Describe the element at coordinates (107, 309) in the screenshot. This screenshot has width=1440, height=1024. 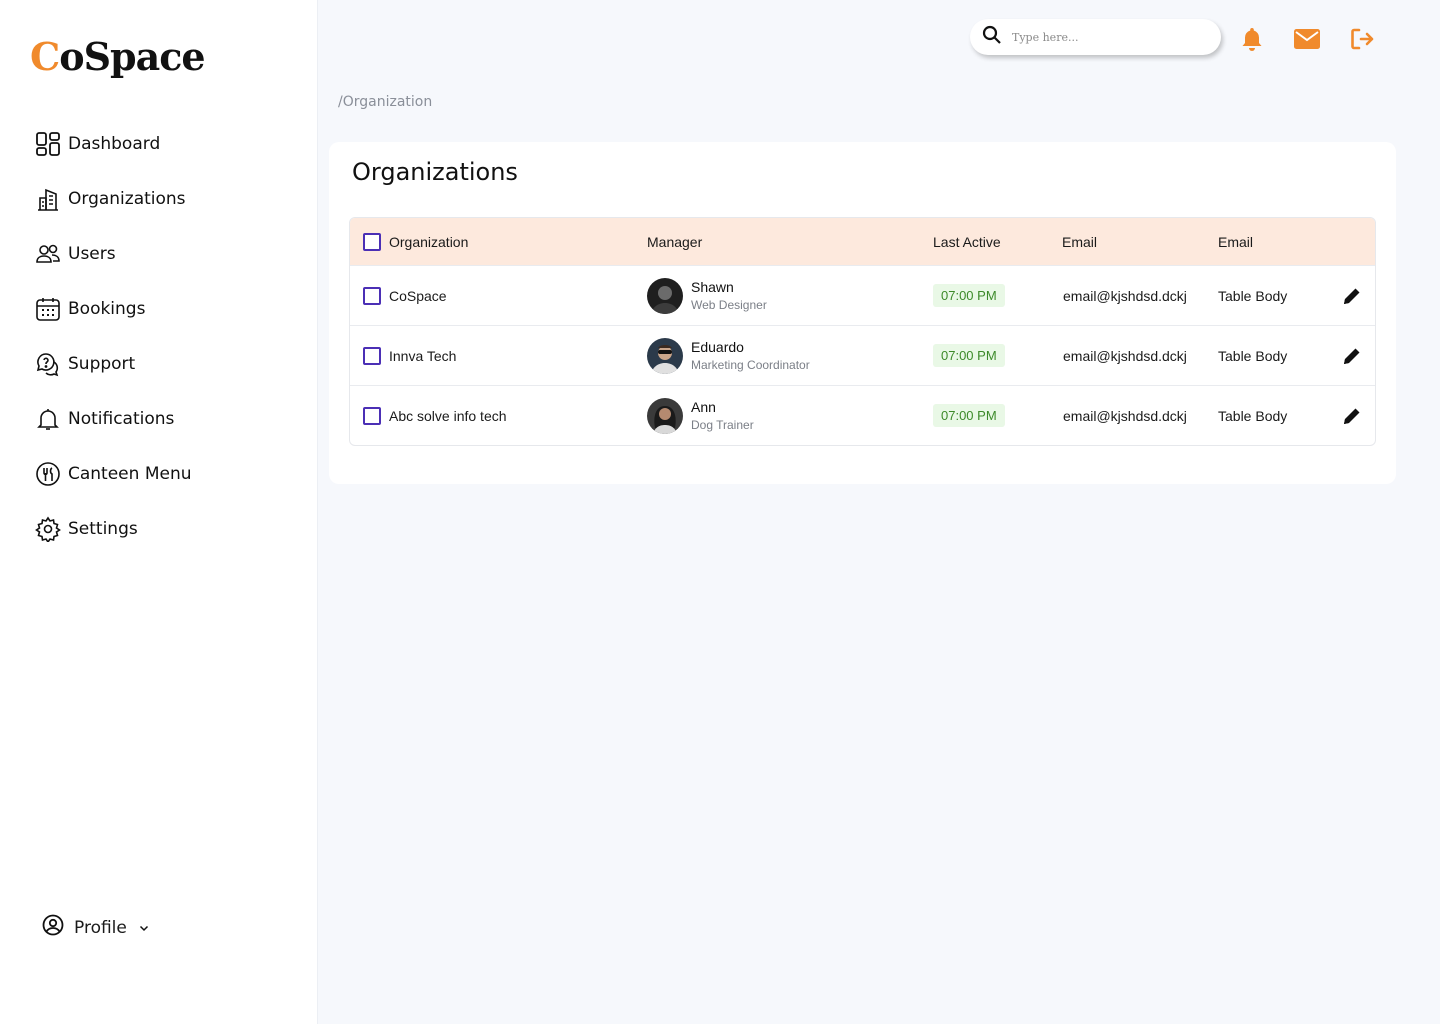
I see `sidebar-item-label: Bookings` at that location.